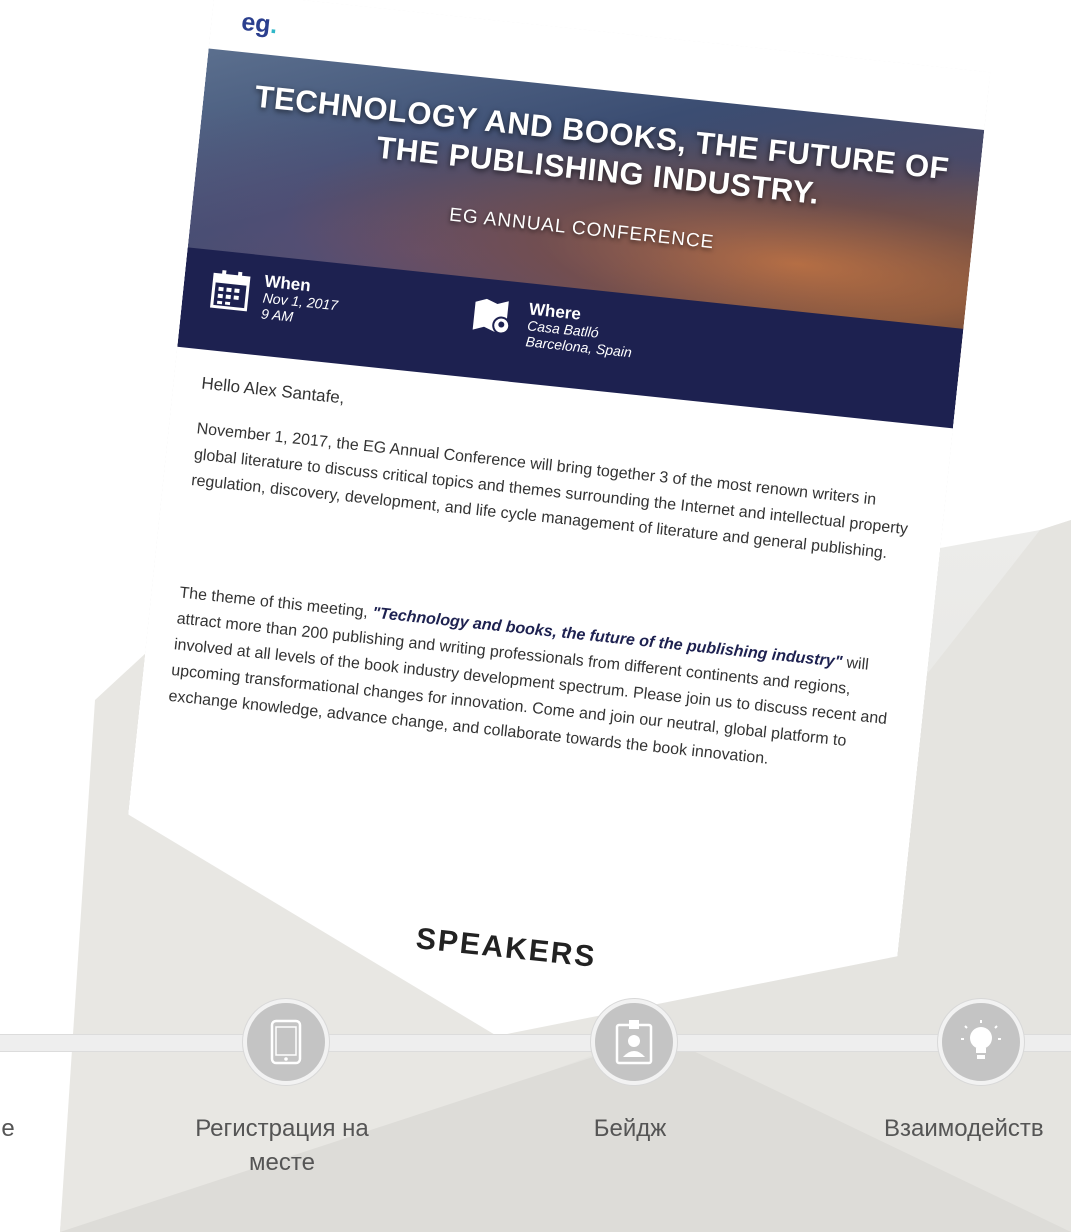 The height and width of the screenshot is (1232, 1071). Describe the element at coordinates (256, 23) in the screenshot. I see `logo-text: eg` at that location.